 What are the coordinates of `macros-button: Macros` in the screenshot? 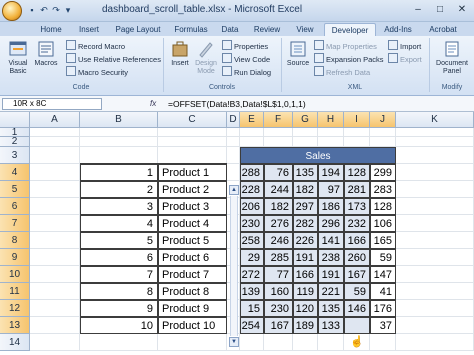 It's located at (46, 54).